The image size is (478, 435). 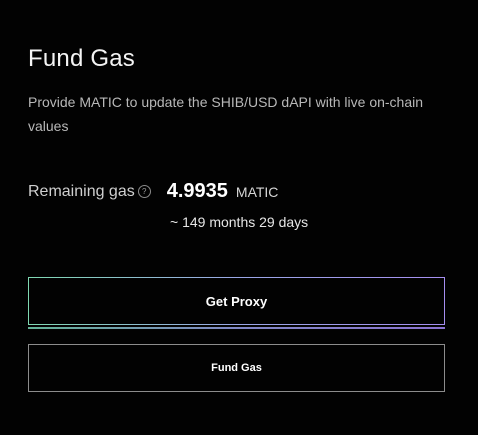 What do you see at coordinates (153, 192) in the screenshot?
I see `remaining-gas-row: Remaining gas ? 4.9935 MATIC` at bounding box center [153, 192].